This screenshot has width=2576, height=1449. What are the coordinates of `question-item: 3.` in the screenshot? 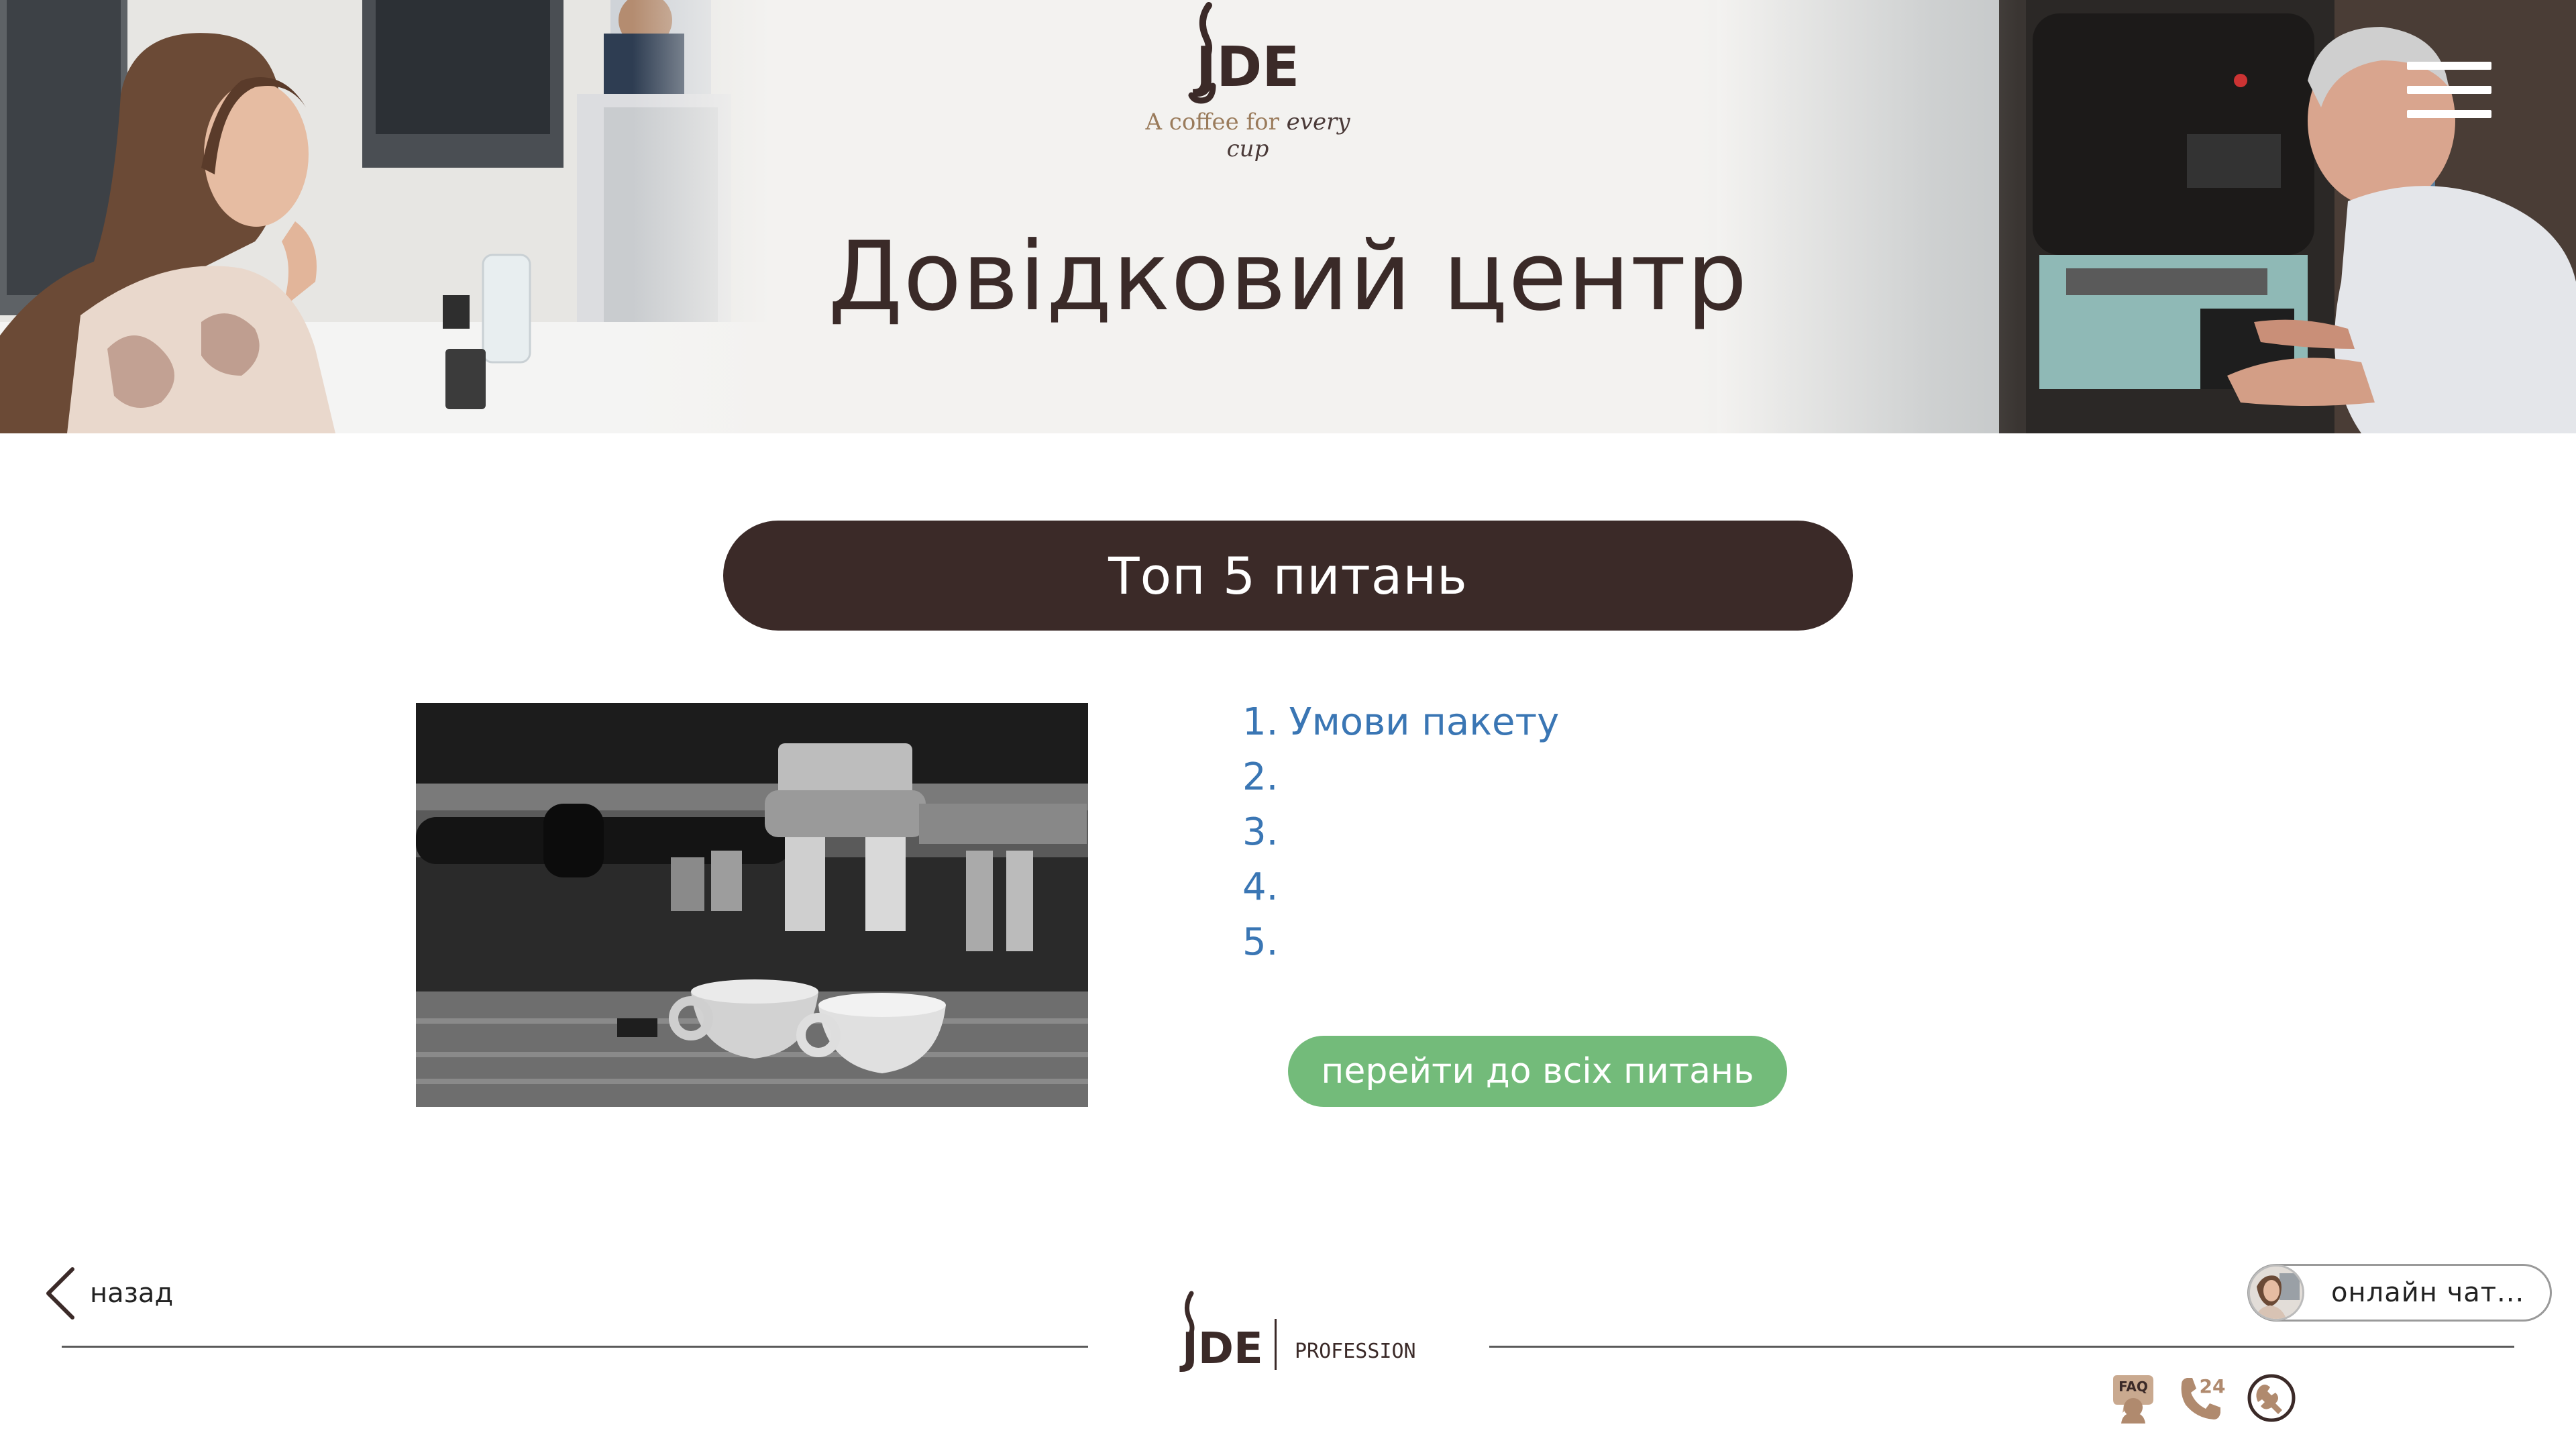 It's located at (1644, 832).